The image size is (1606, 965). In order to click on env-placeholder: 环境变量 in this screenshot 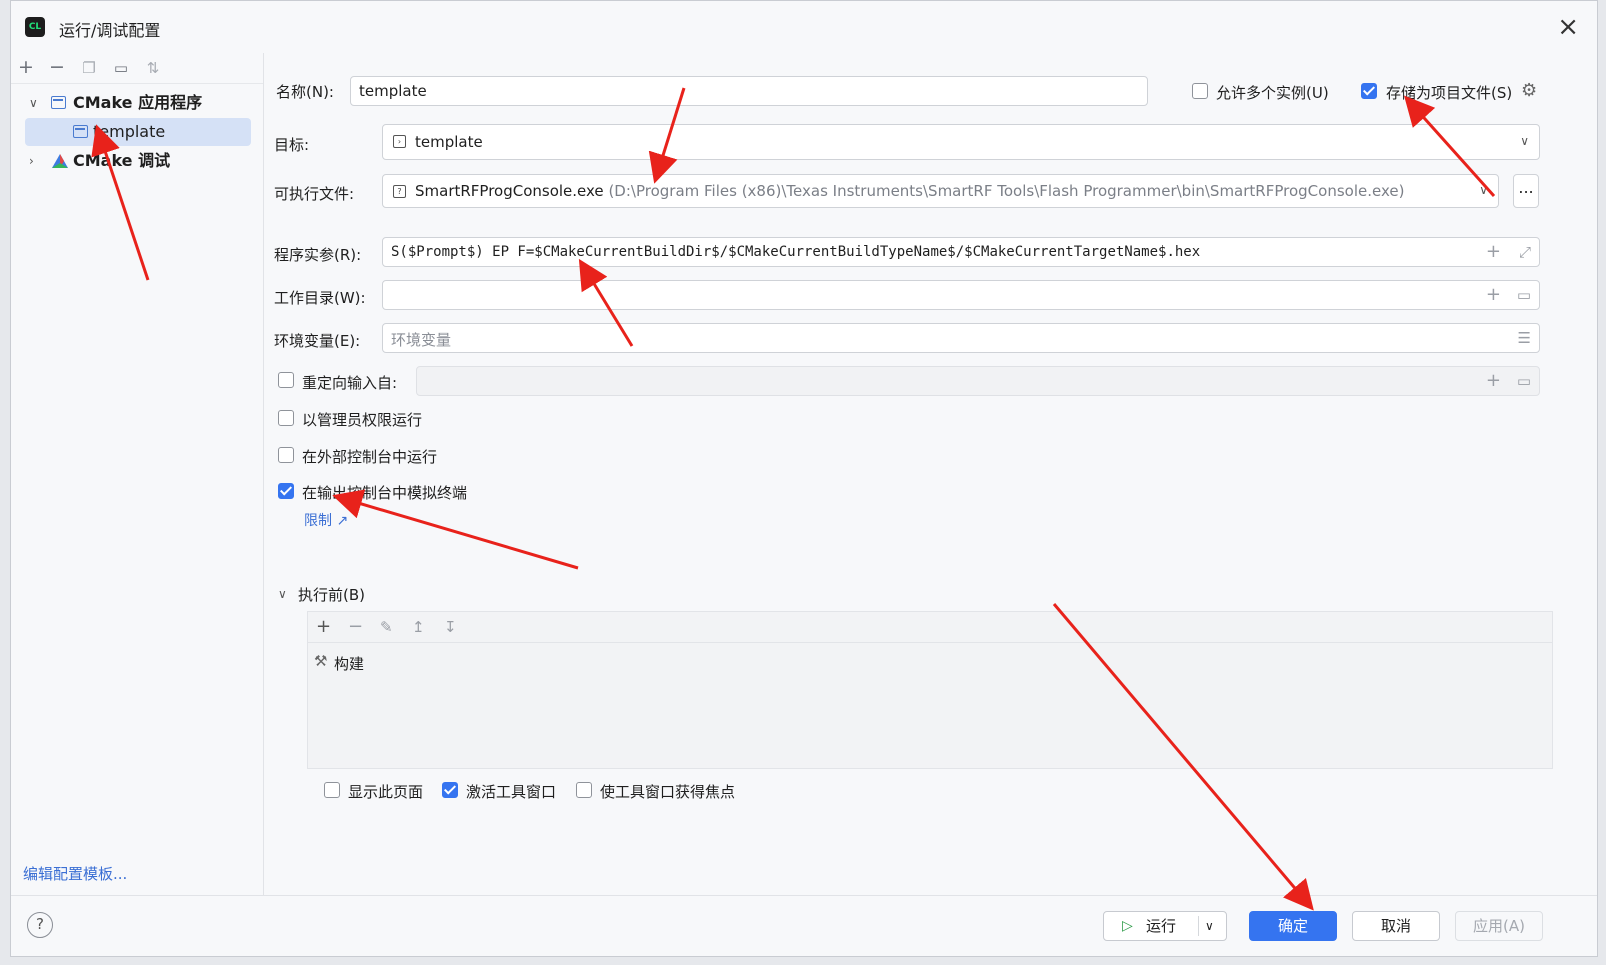, I will do `click(421, 340)`.